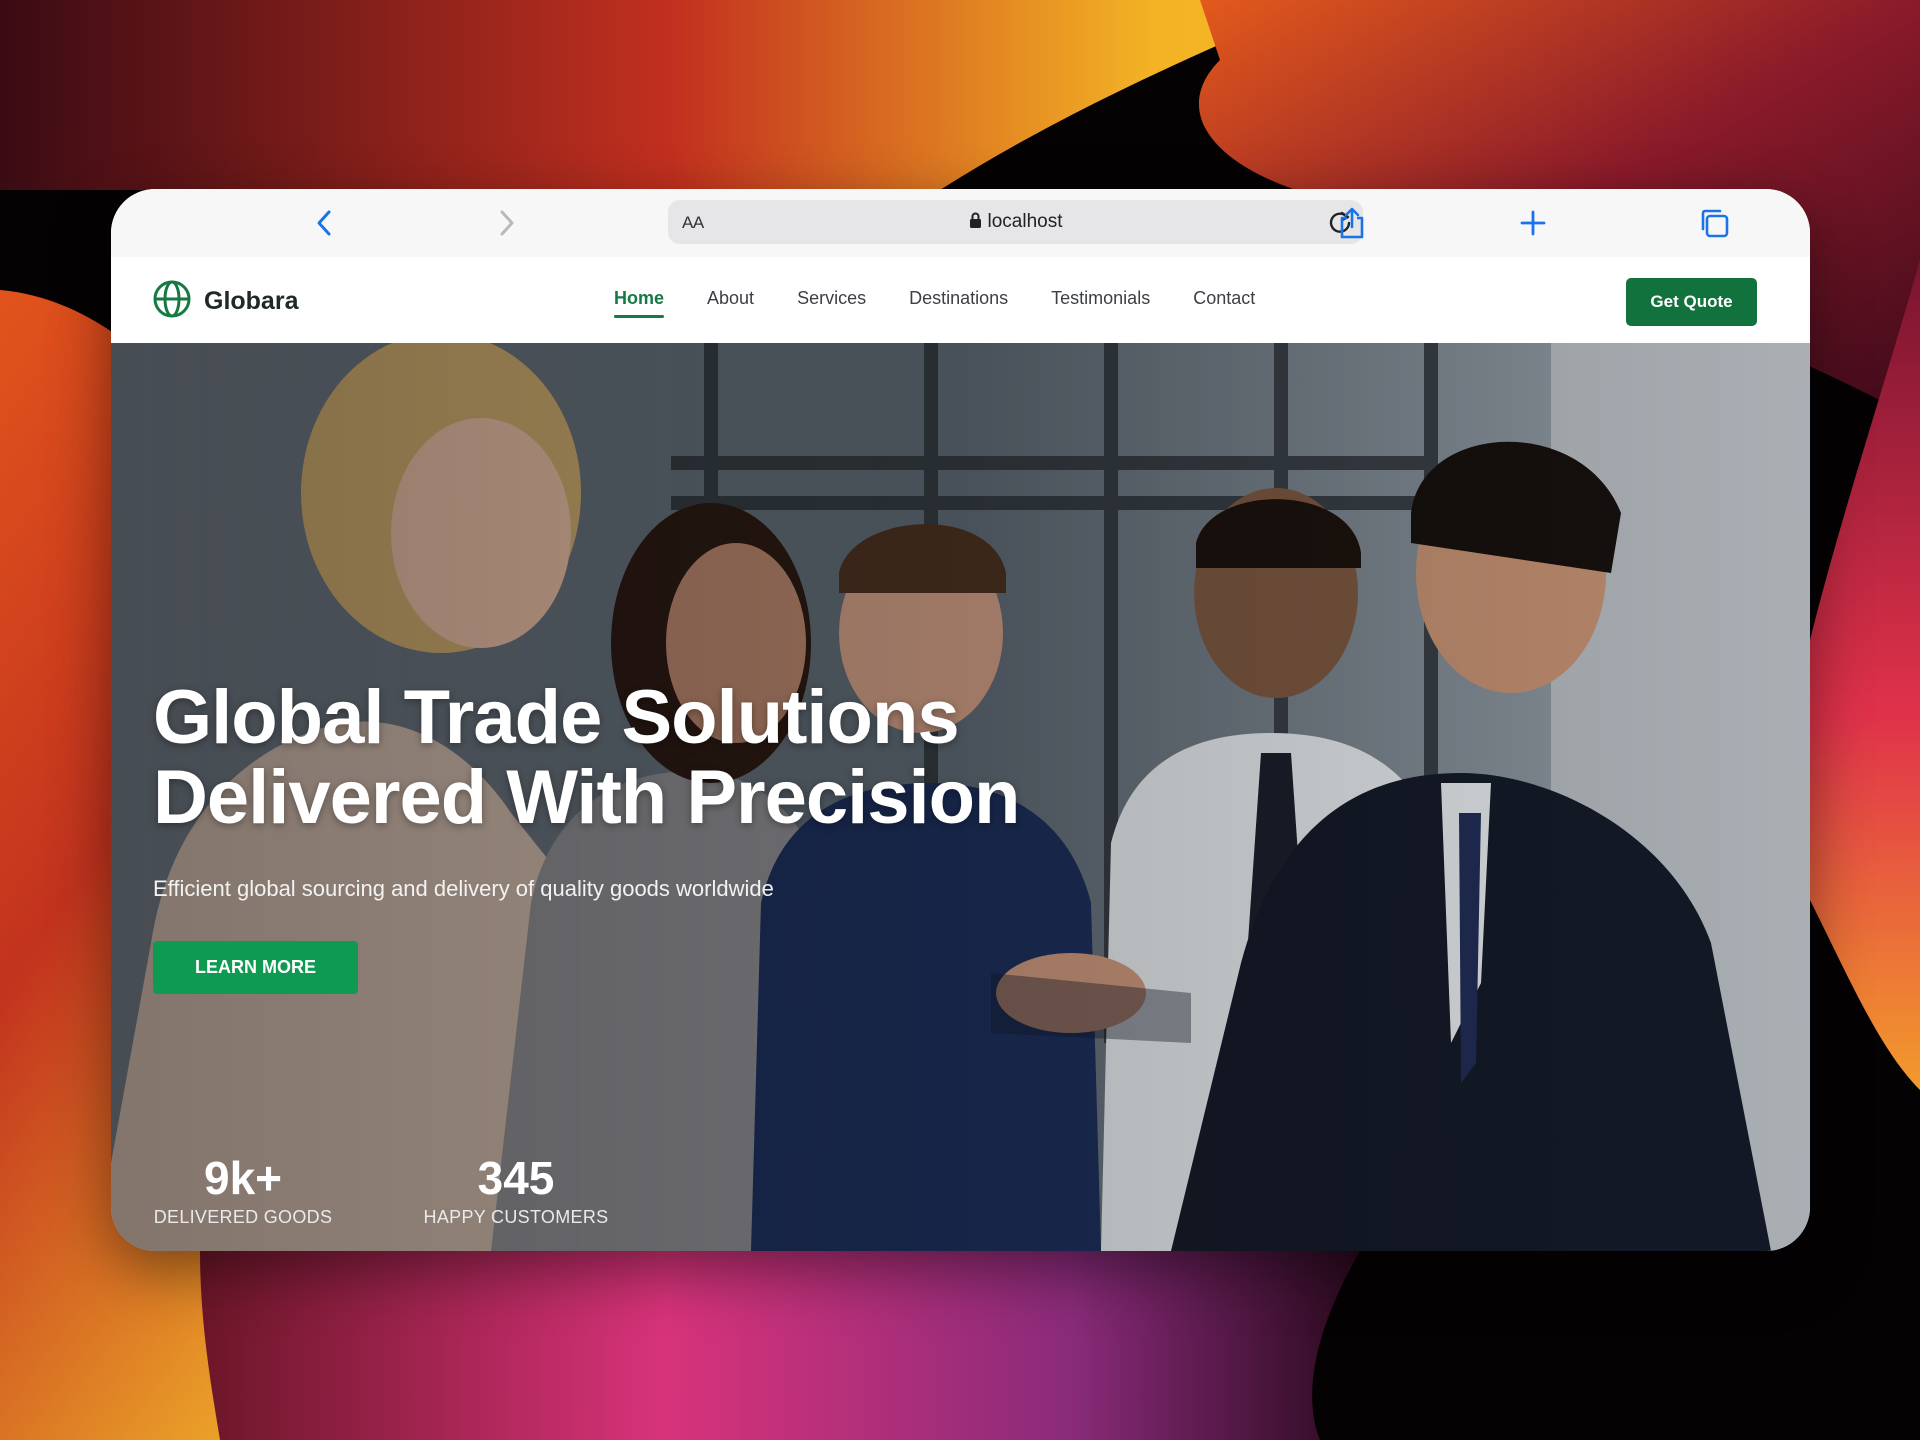 Image resolution: width=1920 pixels, height=1440 pixels. I want to click on stat-delivered-goods: 9k+ DELIVERED GOODS, so click(243, 1190).